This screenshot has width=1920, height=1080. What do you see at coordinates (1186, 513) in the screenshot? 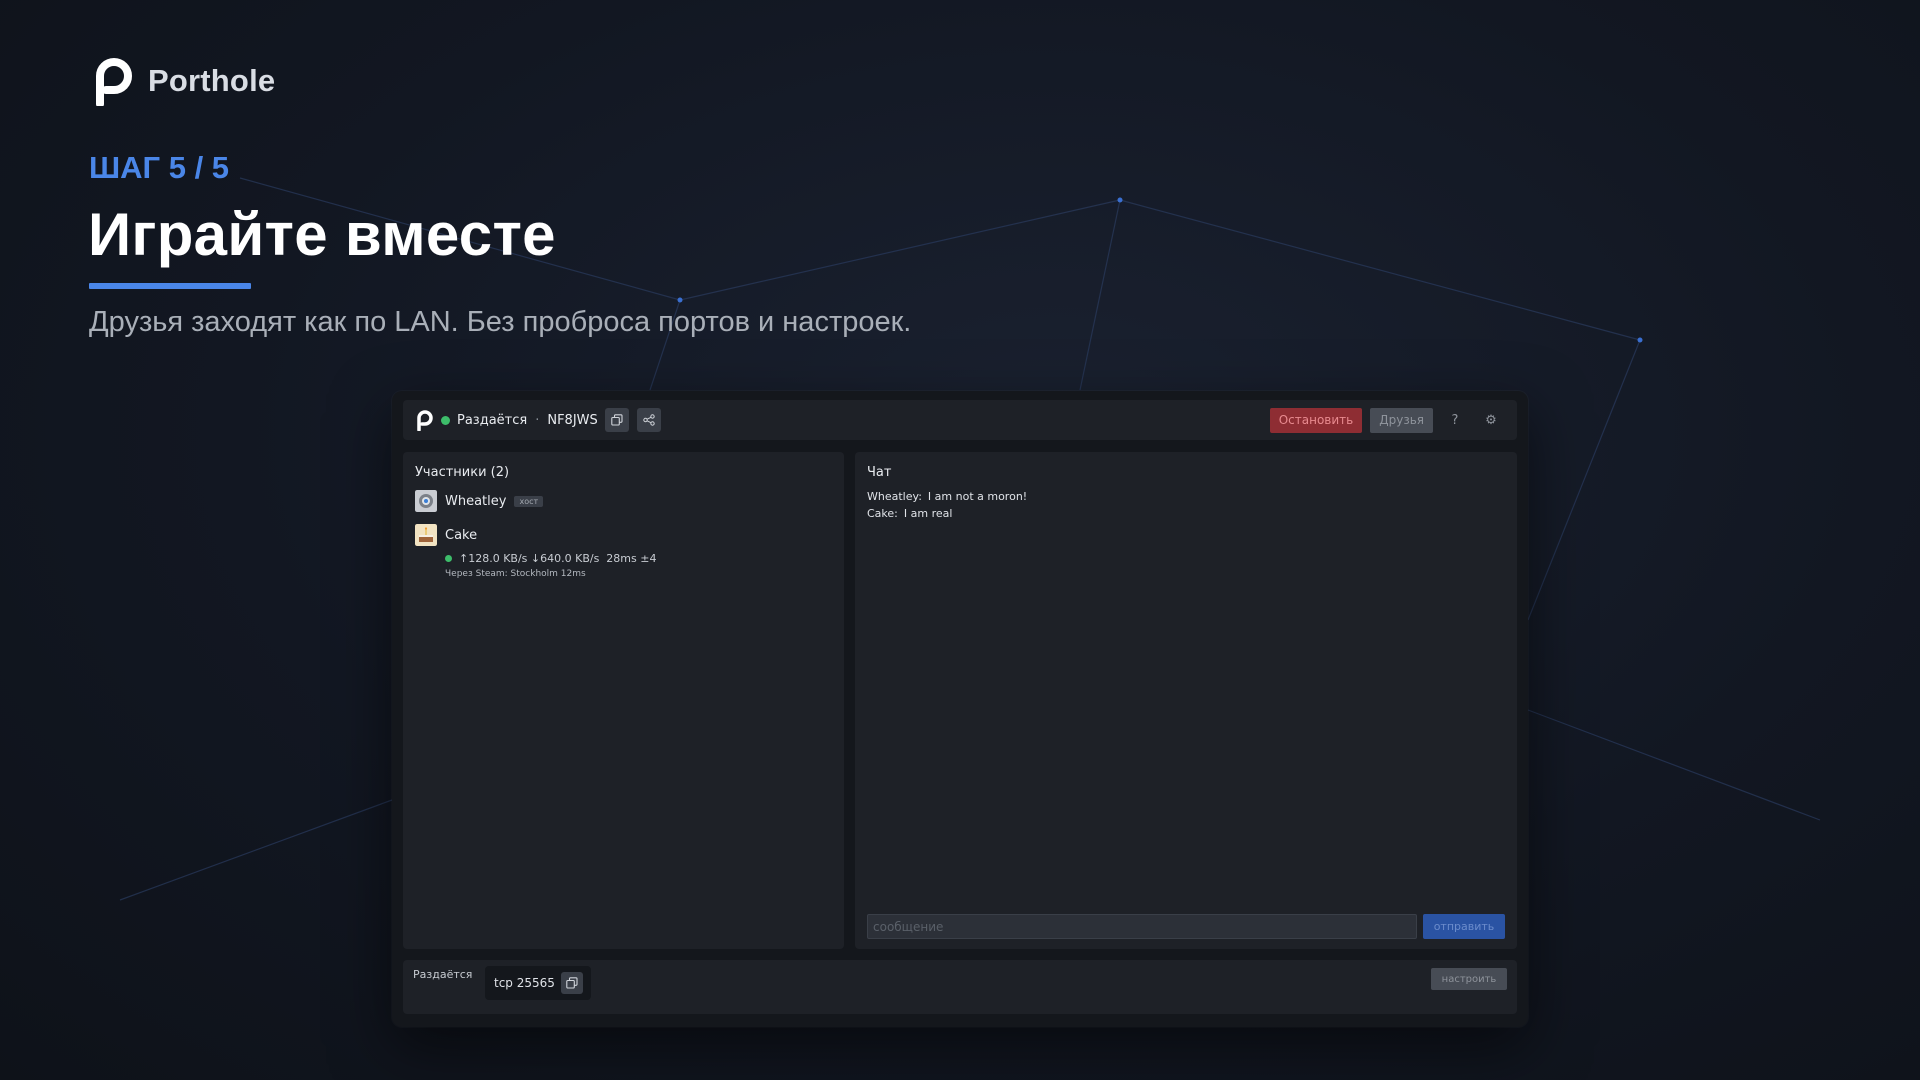
I see `chat-message: Cake: I am real` at bounding box center [1186, 513].